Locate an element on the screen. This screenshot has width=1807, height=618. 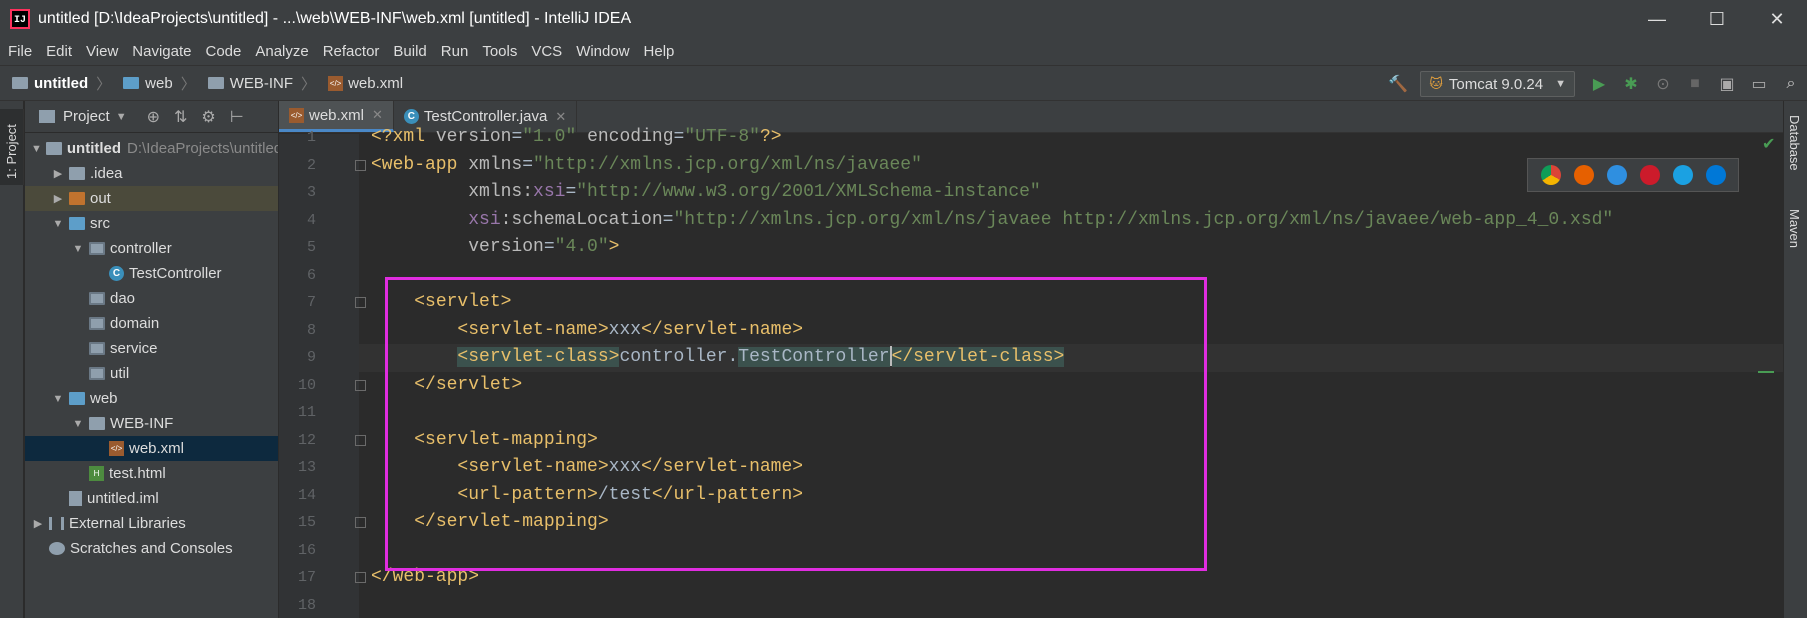
tree-item-controller: ▼ controller is located at coordinates (151, 248).